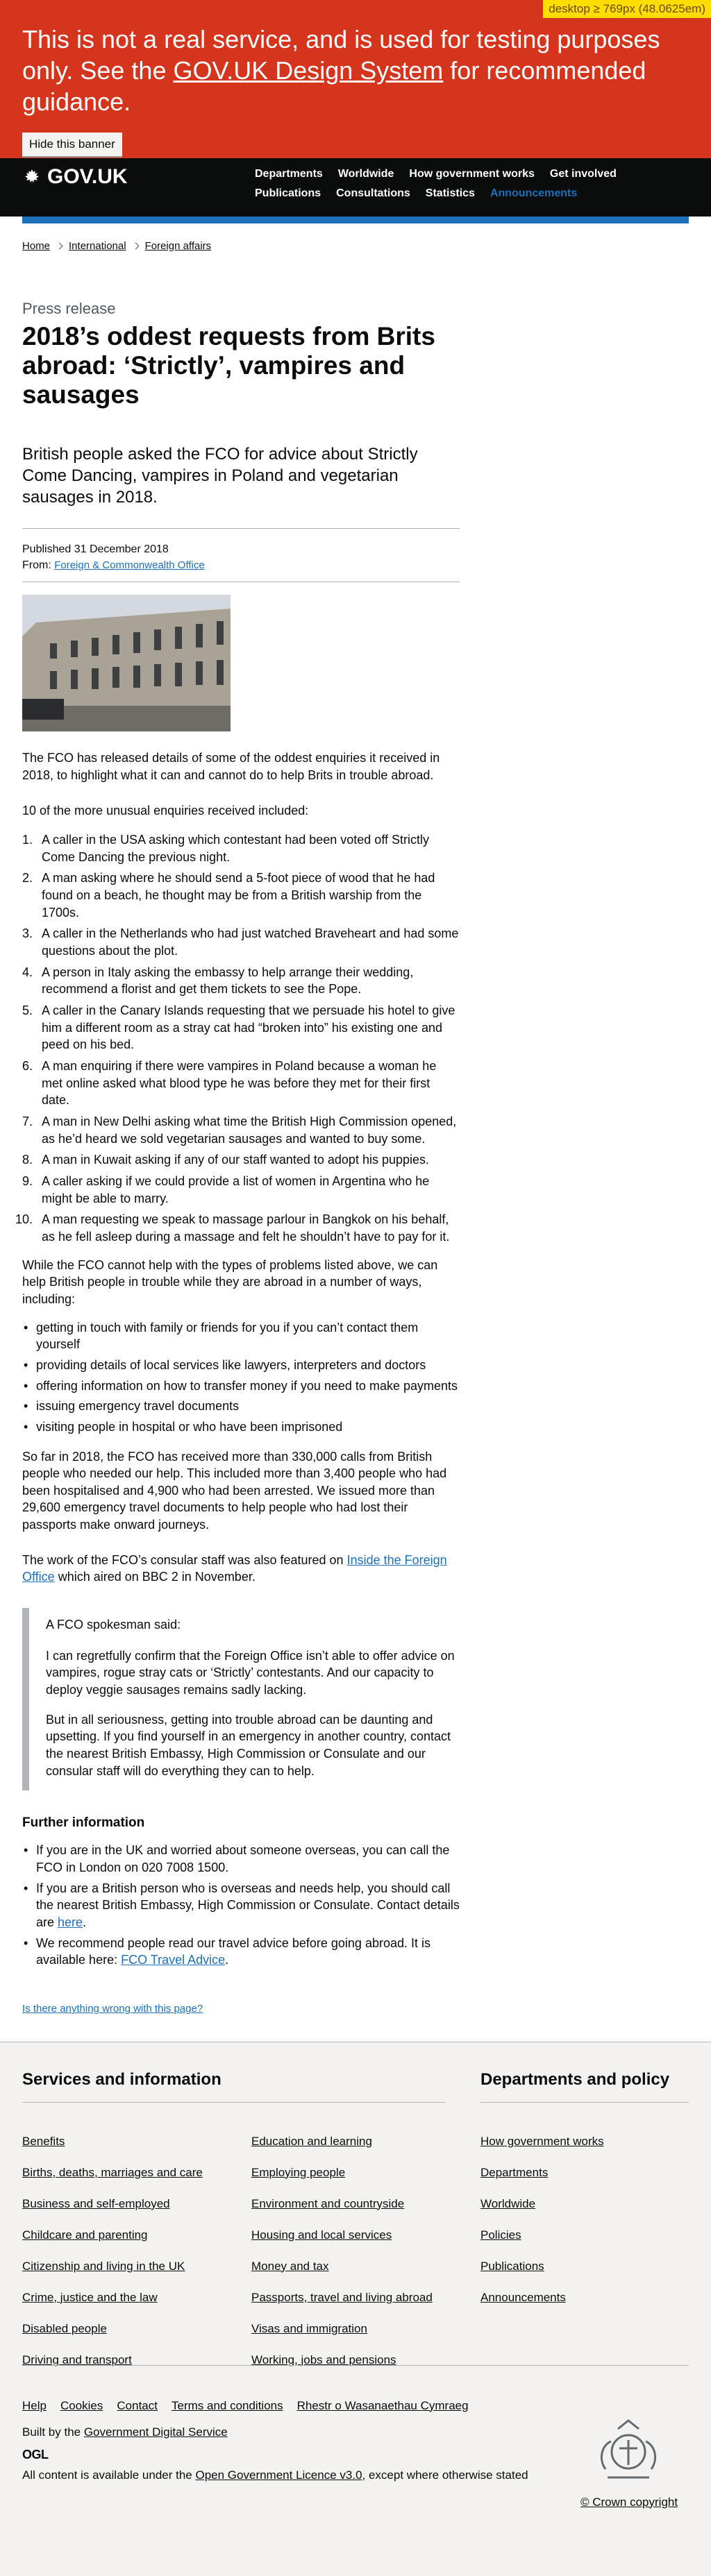 This screenshot has height=2576, width=711. Describe the element at coordinates (450, 194) in the screenshot. I see `nav-statistics: Statistics` at that location.